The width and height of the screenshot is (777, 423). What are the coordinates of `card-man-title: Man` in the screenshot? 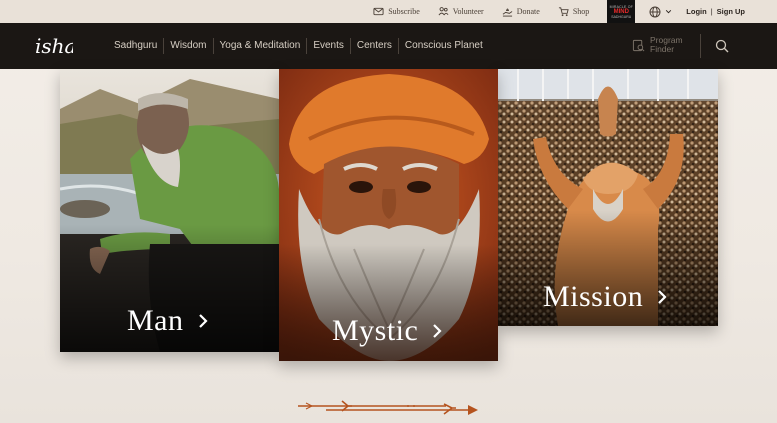 It's located at (155, 320).